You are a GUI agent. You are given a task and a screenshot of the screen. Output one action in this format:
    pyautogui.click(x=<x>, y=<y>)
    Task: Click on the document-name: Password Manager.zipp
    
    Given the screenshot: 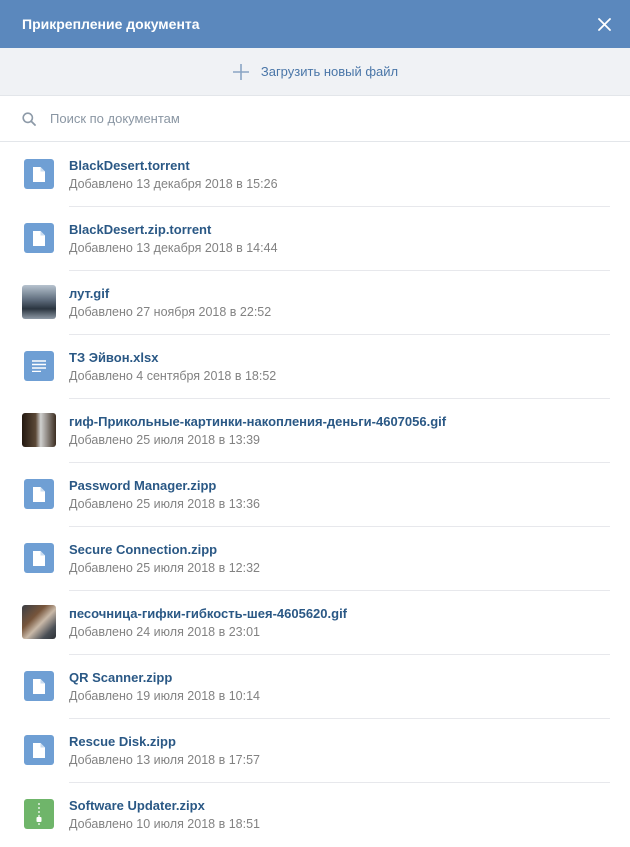 What is the action you would take?
    pyautogui.click(x=164, y=485)
    